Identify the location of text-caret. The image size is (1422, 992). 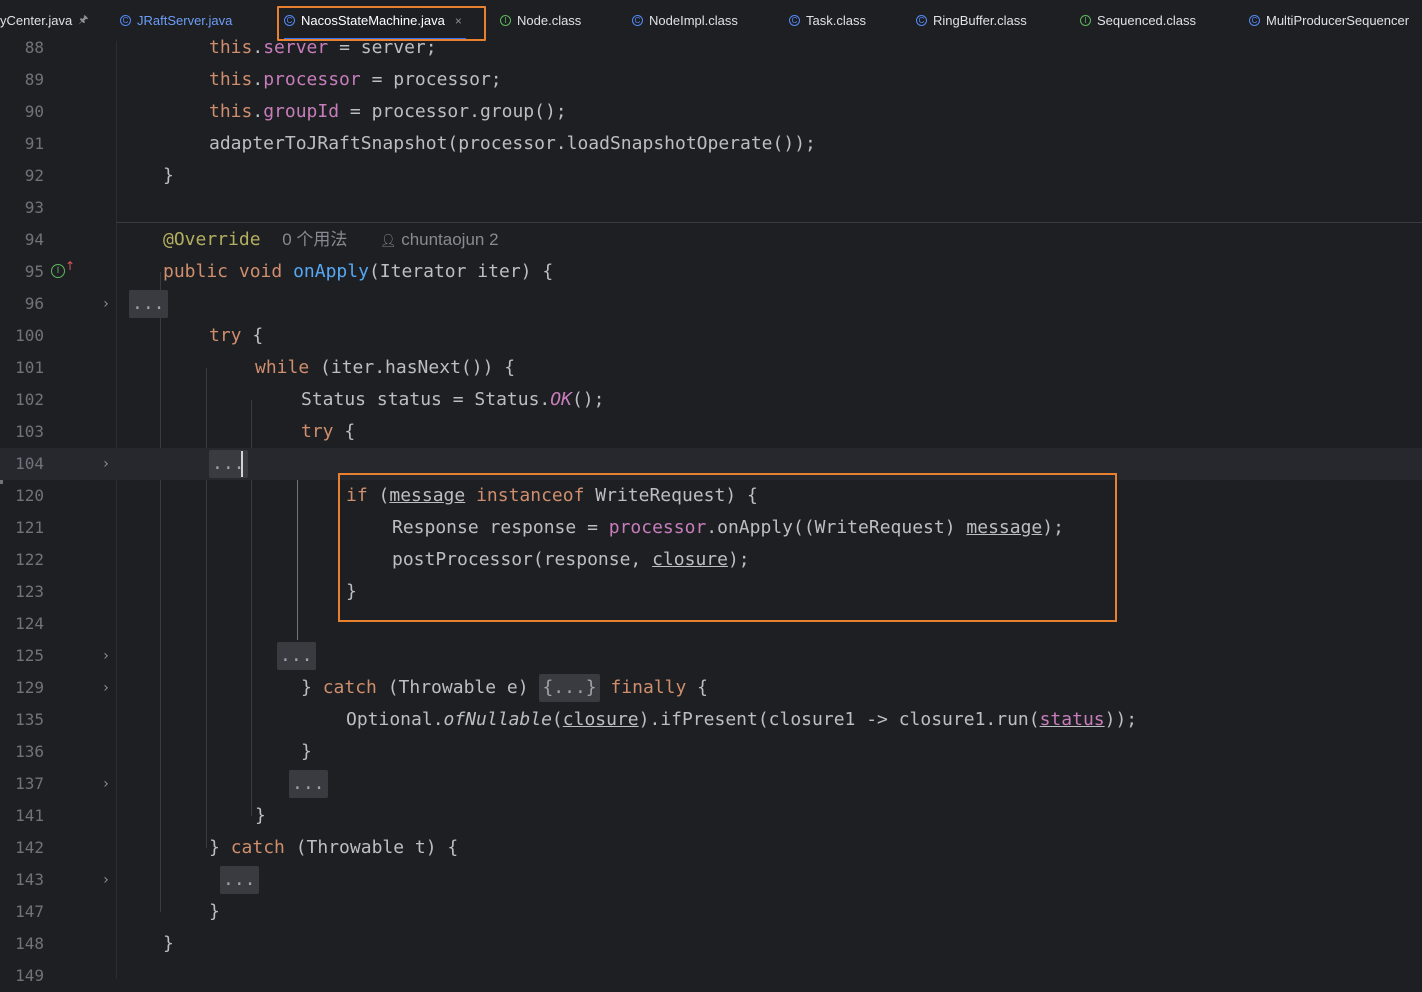
(242, 464).